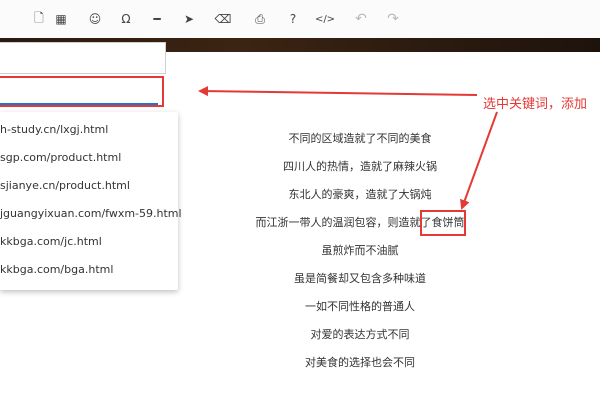  Describe the element at coordinates (479, 160) in the screenshot. I see `arrow-to-keyword` at that location.